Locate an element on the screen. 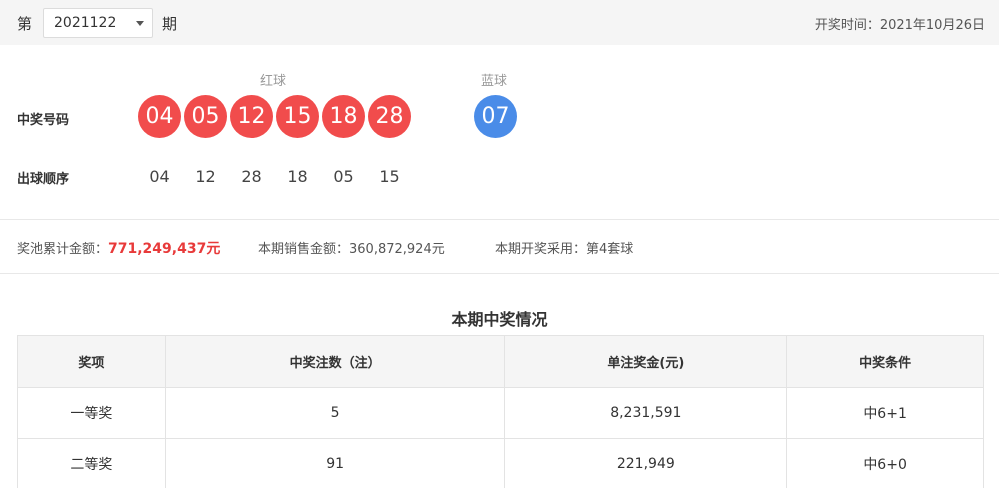  prize-amount: 221,949 is located at coordinates (646, 463).